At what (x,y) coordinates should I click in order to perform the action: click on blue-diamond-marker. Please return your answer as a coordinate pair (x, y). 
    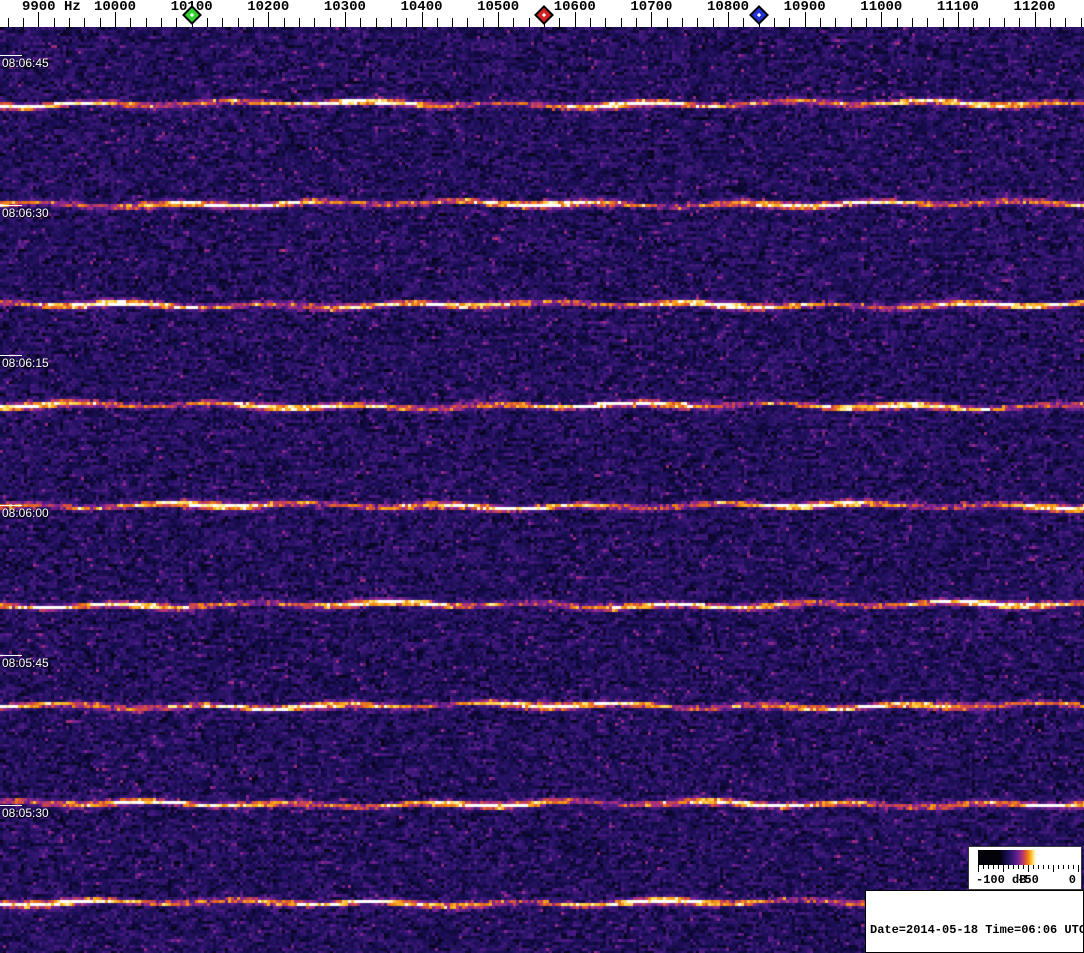
    Looking at the image, I should click on (758, 15).